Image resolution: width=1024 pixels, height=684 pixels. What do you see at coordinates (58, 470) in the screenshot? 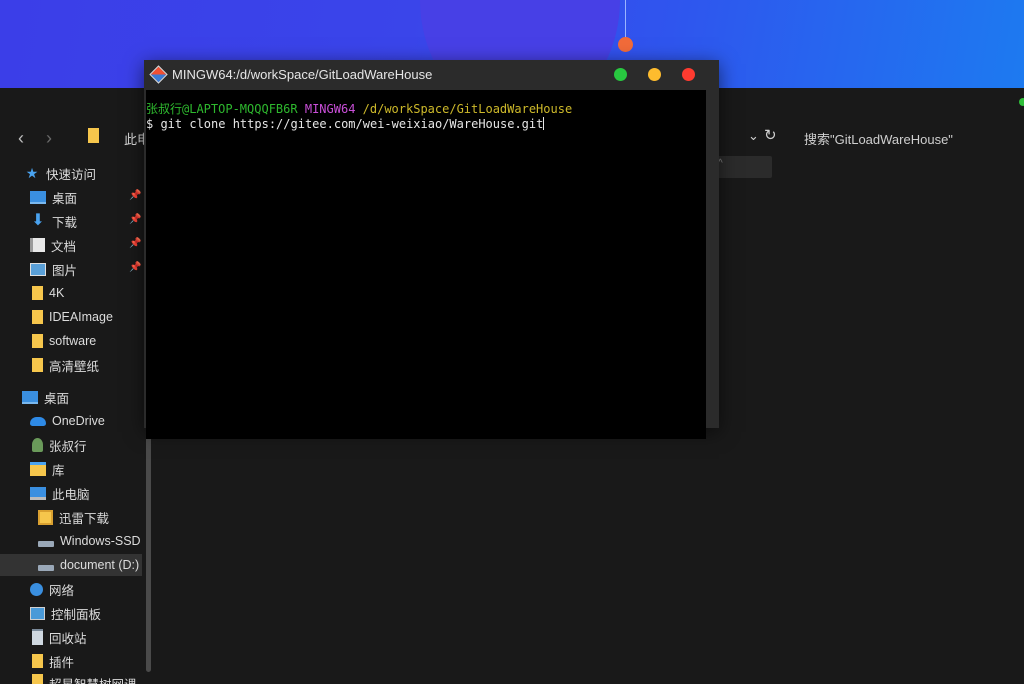
I see `sidebar-item-label: 库` at bounding box center [58, 470].